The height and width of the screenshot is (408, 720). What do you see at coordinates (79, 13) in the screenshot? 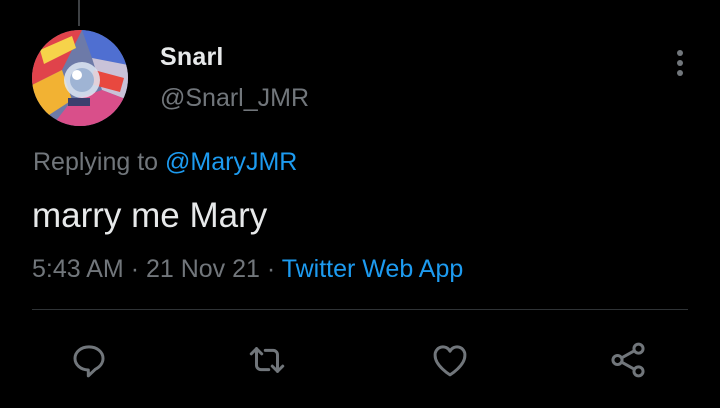
I see `thread-connector-line` at bounding box center [79, 13].